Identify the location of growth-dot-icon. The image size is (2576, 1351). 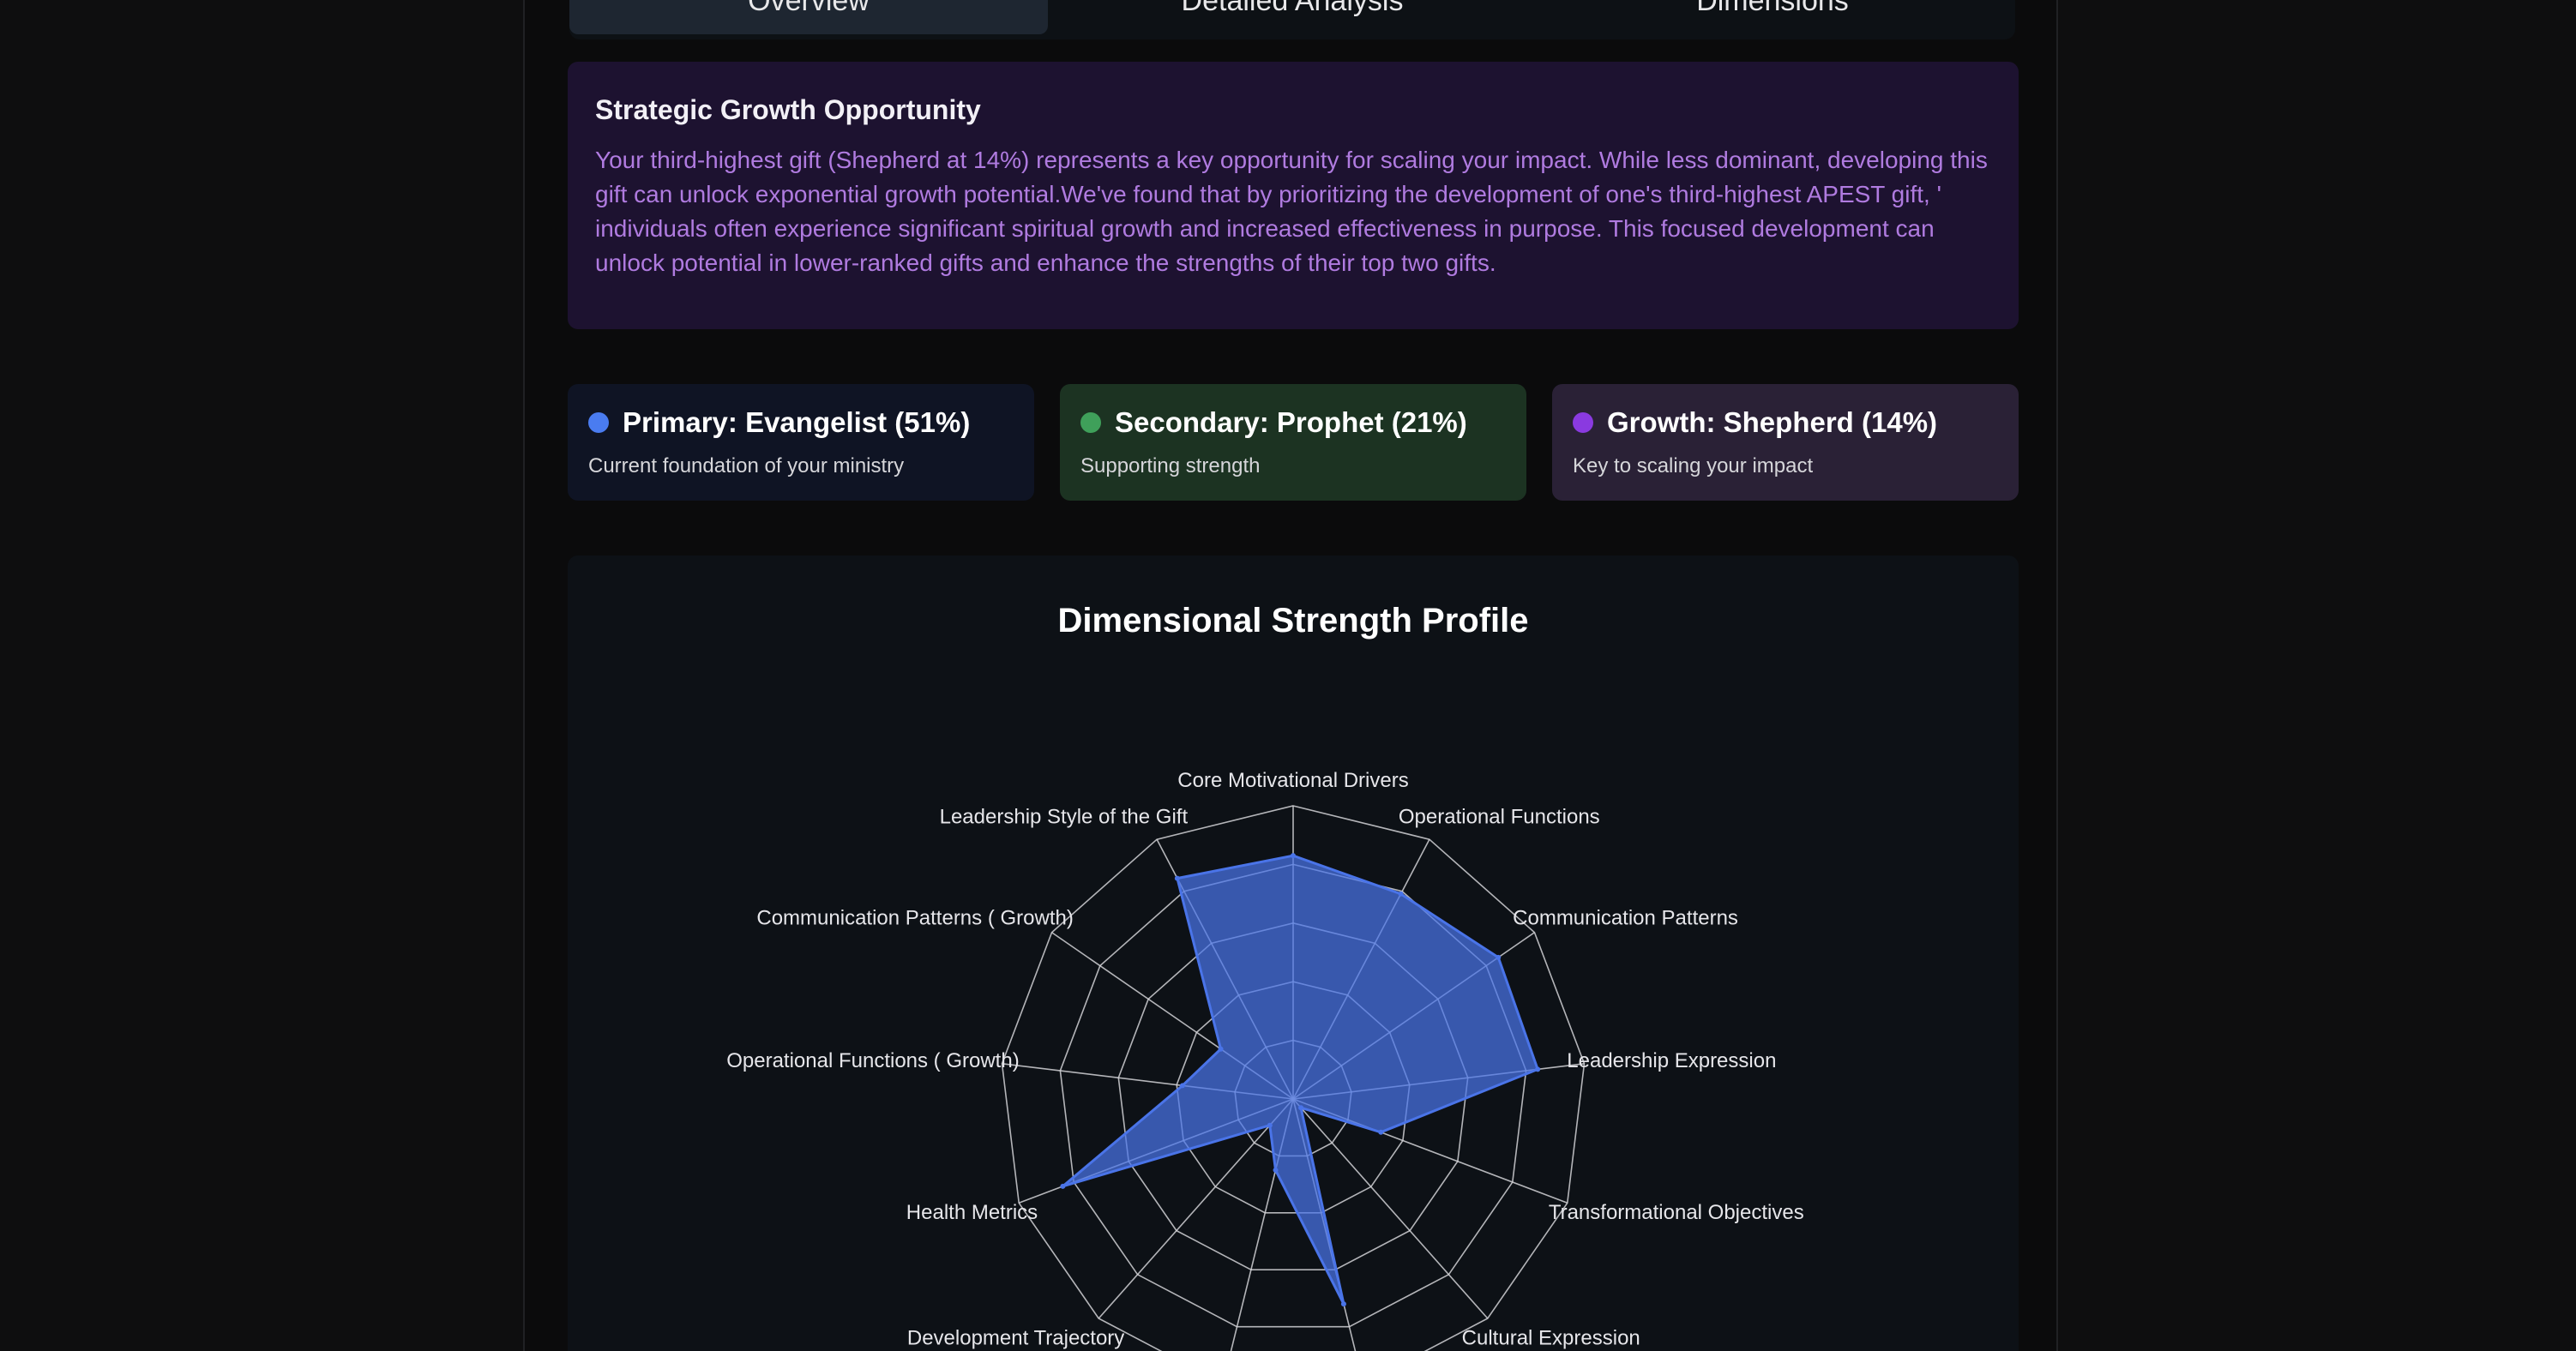
(1583, 422).